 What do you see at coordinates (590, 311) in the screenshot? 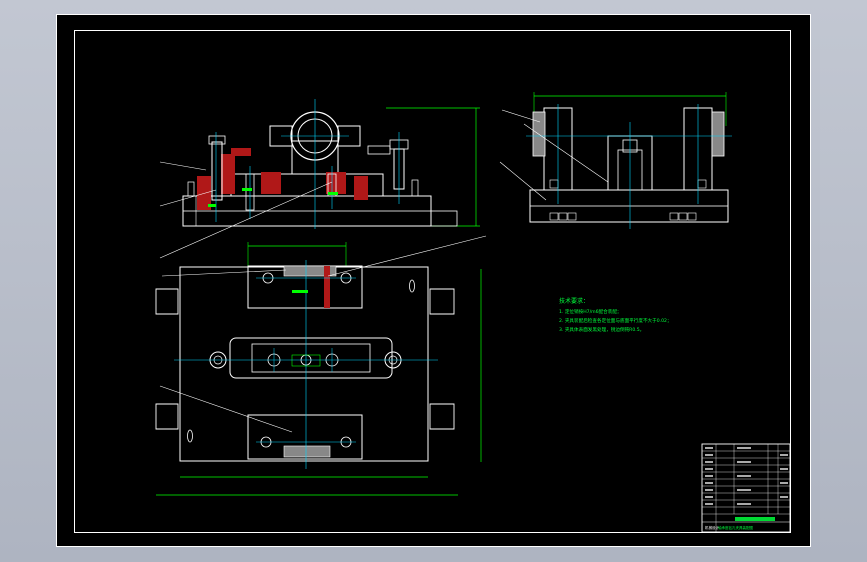
I see `tech-requirement-1: 1. 定位销按H7/m6配合装配；` at bounding box center [590, 311].